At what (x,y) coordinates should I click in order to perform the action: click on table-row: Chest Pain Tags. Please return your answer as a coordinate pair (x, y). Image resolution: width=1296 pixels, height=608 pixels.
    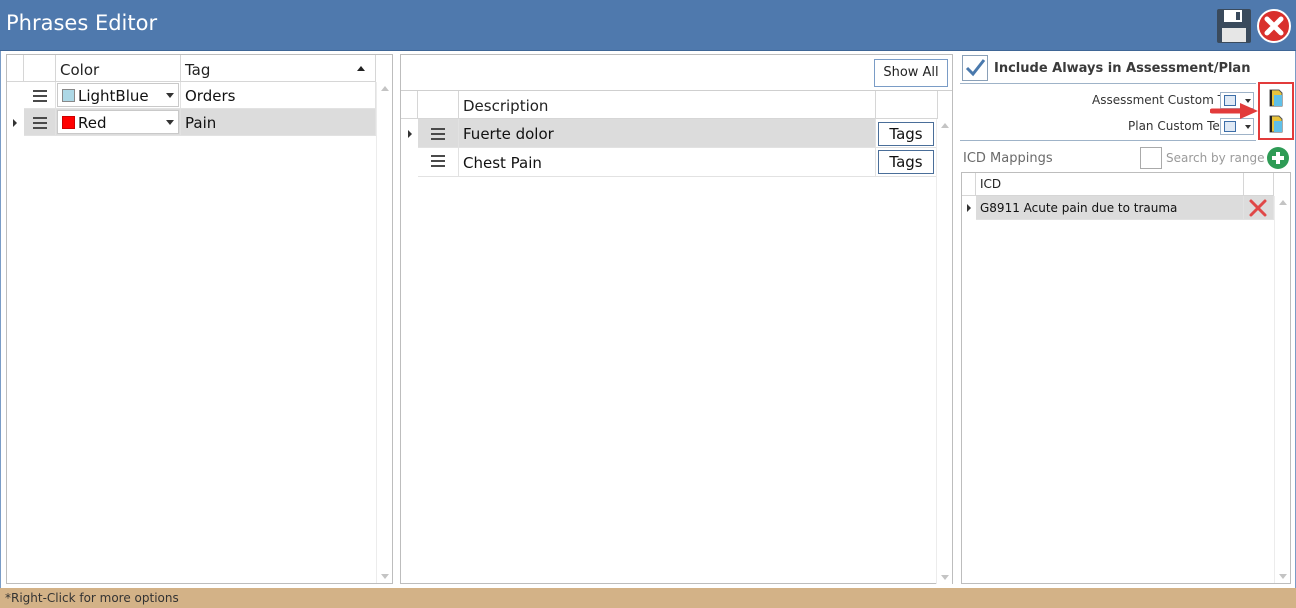
    Looking at the image, I should click on (669, 162).